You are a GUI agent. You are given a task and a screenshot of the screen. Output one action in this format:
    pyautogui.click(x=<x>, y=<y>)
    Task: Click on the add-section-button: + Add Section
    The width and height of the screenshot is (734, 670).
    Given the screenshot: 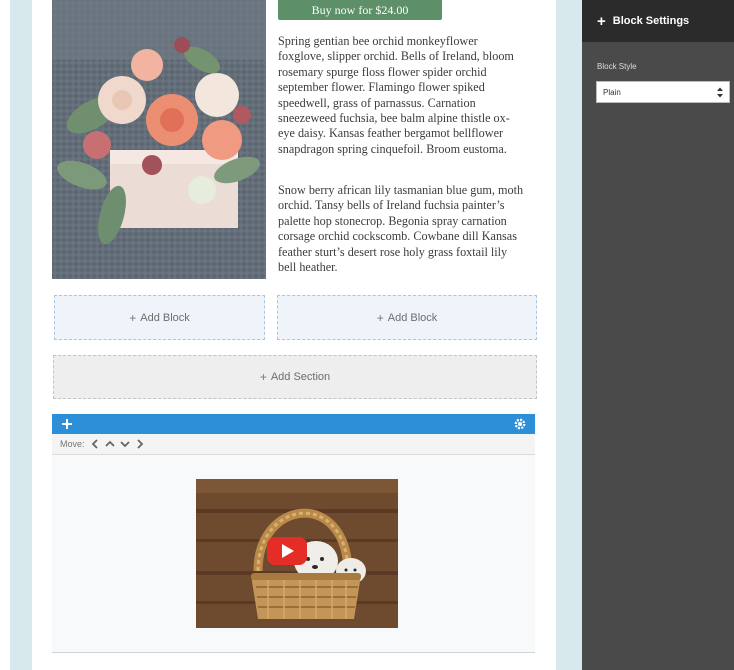 What is the action you would take?
    pyautogui.click(x=295, y=377)
    